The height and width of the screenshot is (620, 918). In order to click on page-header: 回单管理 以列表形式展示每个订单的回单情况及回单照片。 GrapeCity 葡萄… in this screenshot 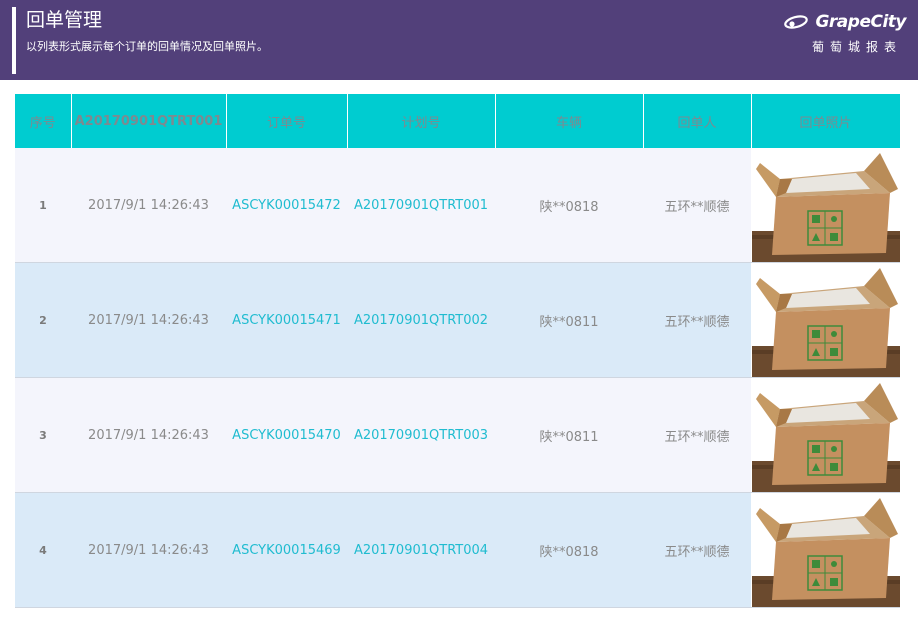, I will do `click(459, 40)`.